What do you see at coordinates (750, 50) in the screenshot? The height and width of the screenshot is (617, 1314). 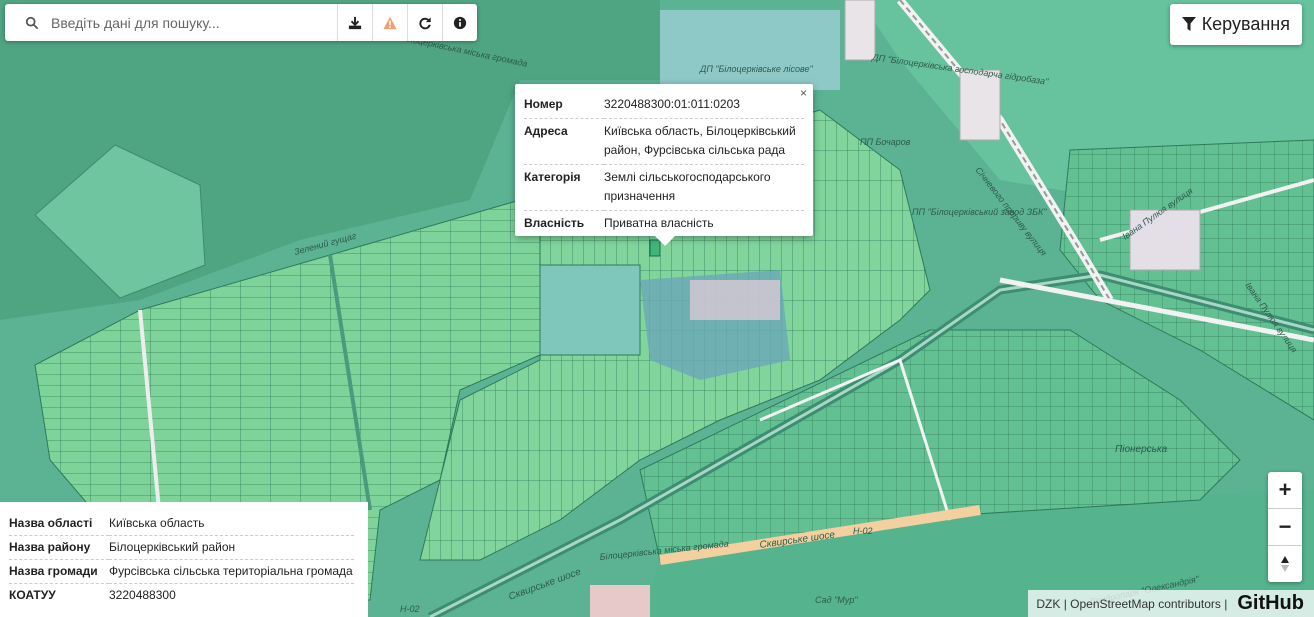 I see `water-body` at bounding box center [750, 50].